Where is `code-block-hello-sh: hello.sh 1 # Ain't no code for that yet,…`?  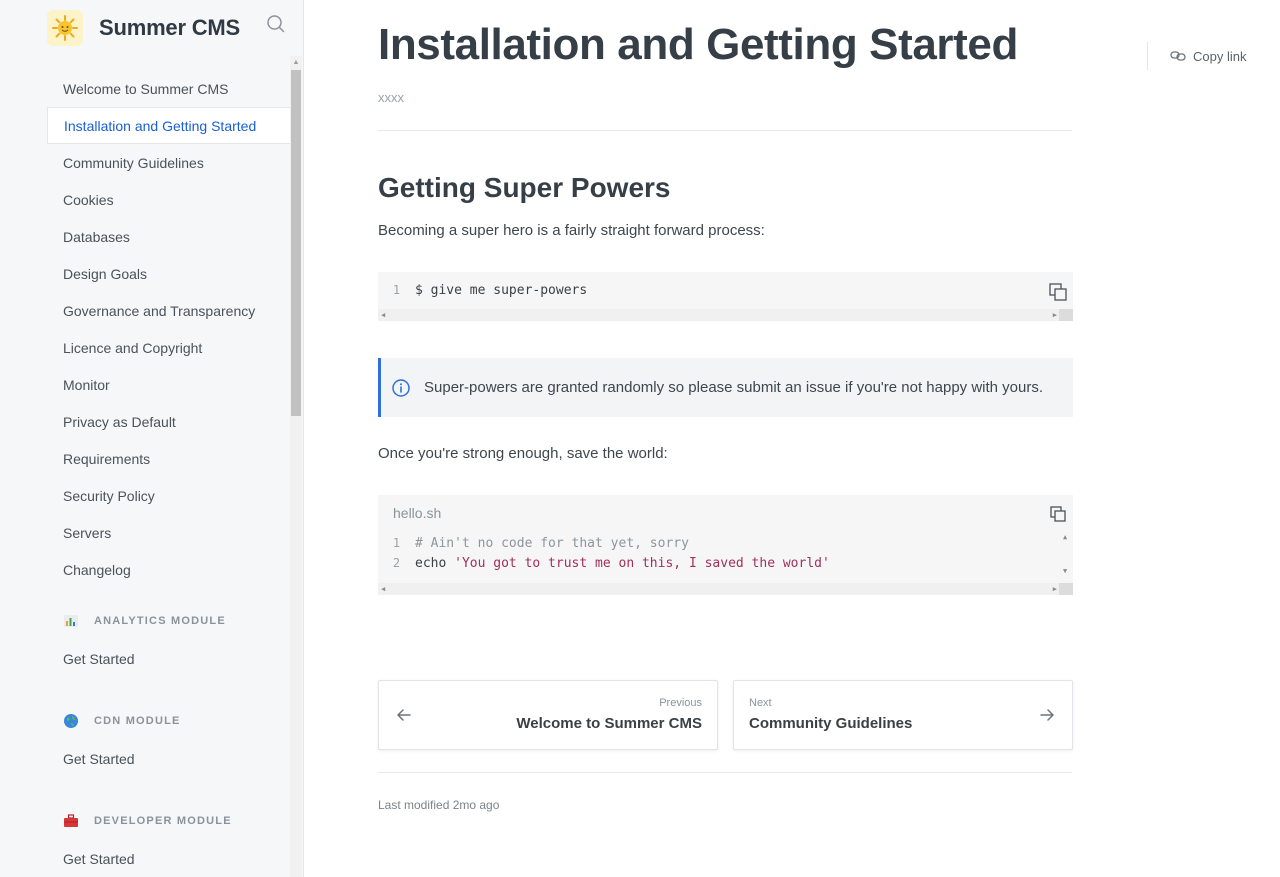 code-block-hello-sh: hello.sh 1 # Ain't no code for that yet,… is located at coordinates (725, 545).